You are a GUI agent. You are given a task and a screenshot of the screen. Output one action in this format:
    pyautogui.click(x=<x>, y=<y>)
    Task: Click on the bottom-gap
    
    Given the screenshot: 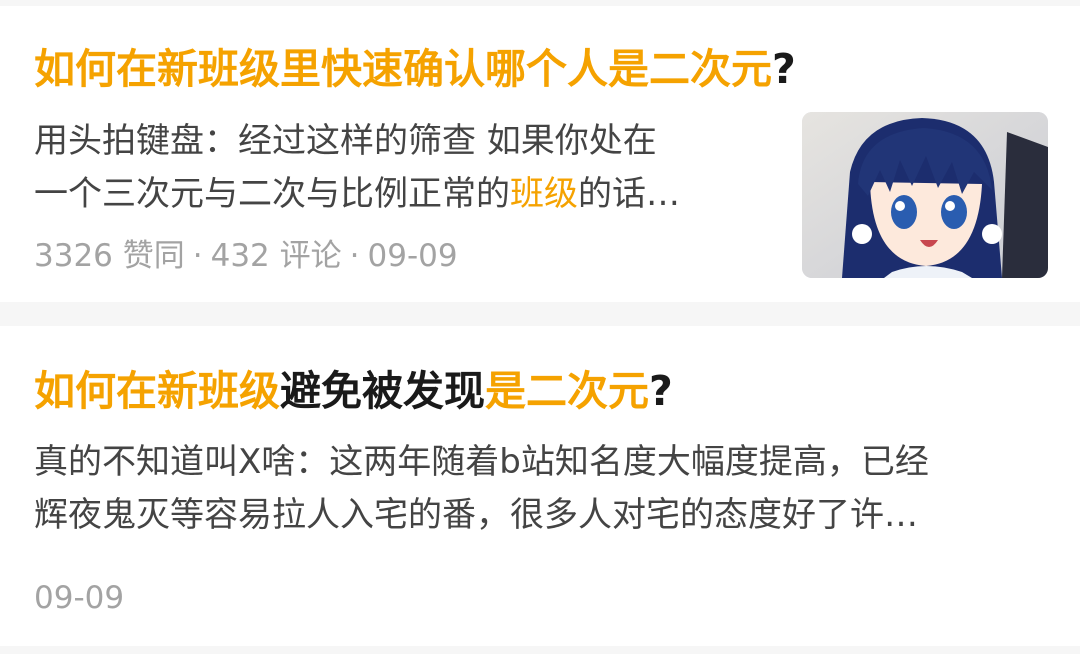 What is the action you would take?
    pyautogui.click(x=540, y=650)
    